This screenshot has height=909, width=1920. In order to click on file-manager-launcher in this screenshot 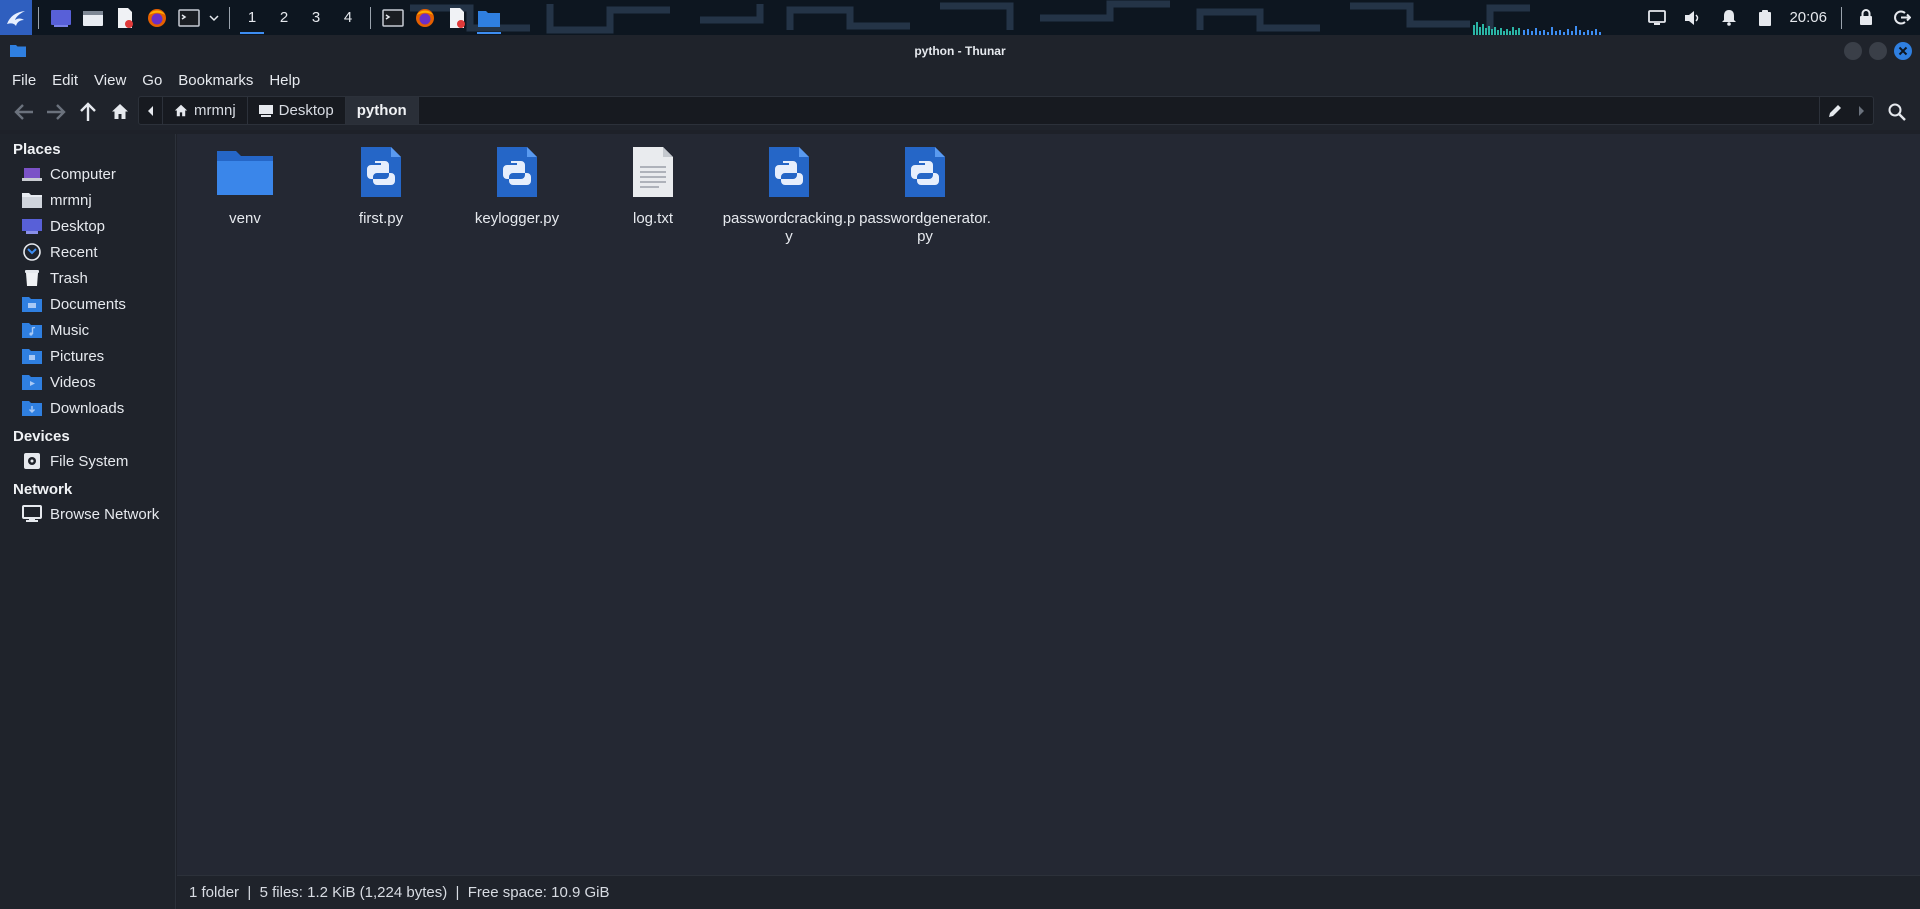, I will do `click(93, 17)`.